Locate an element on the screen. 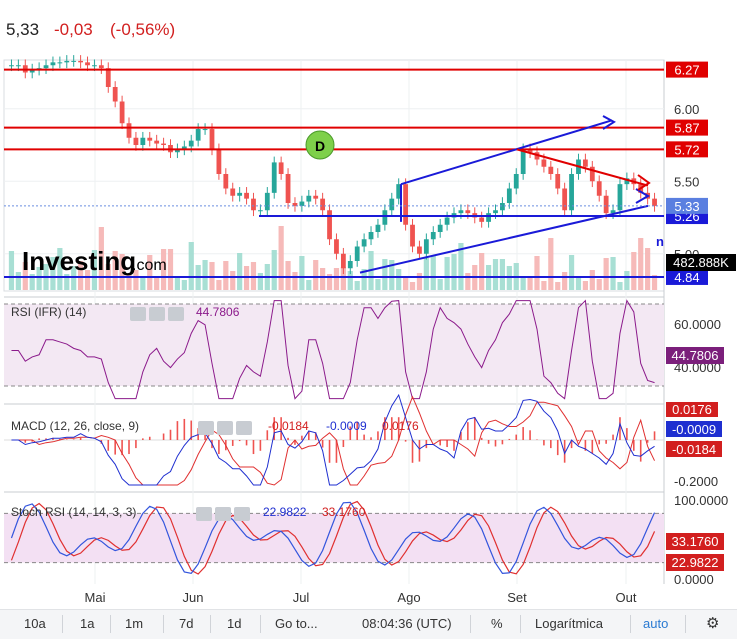 The image size is (737, 639). log-scale-toggle: Logarítmica is located at coordinates (569, 623).